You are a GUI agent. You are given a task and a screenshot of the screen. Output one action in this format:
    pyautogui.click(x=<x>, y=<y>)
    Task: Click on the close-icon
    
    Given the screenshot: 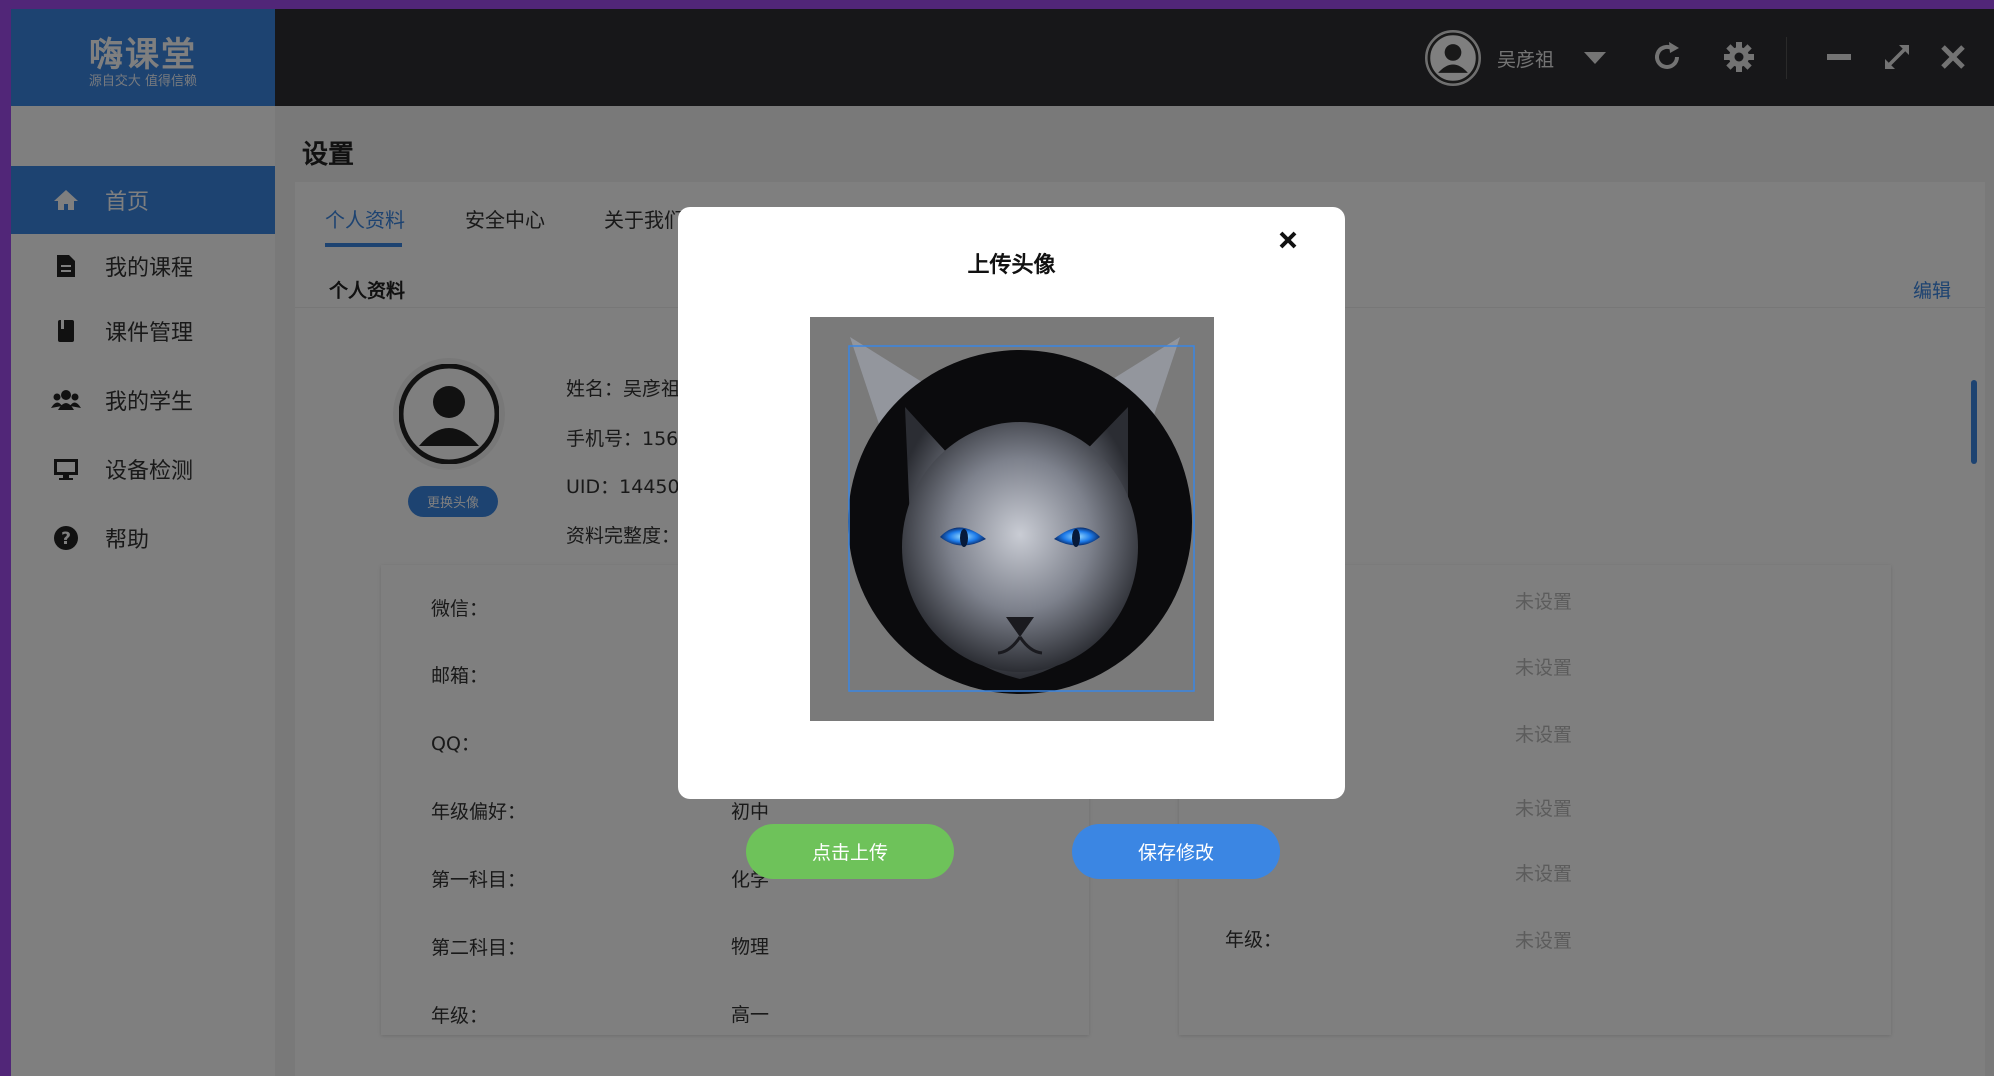 What is the action you would take?
    pyautogui.click(x=1288, y=240)
    